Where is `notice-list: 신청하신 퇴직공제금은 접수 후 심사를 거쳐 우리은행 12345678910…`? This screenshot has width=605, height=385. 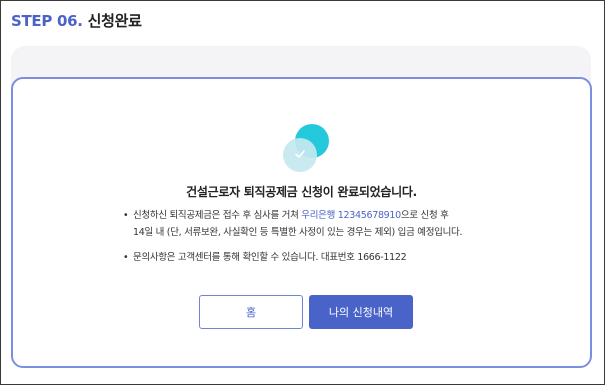 notice-list: 신청하신 퇴직공제금은 접수 후 심사를 거쳐 우리은행 12345678910… is located at coordinates (313, 236).